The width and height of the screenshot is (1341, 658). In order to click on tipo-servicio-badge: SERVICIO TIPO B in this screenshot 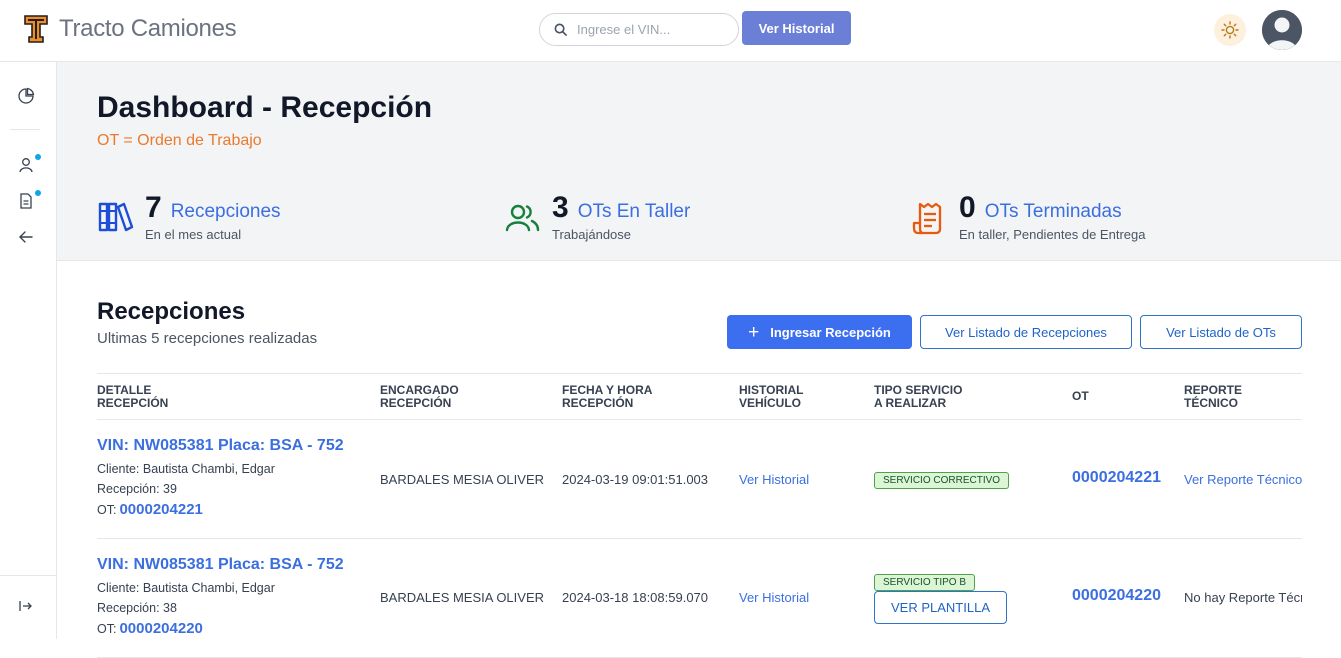, I will do `click(924, 582)`.